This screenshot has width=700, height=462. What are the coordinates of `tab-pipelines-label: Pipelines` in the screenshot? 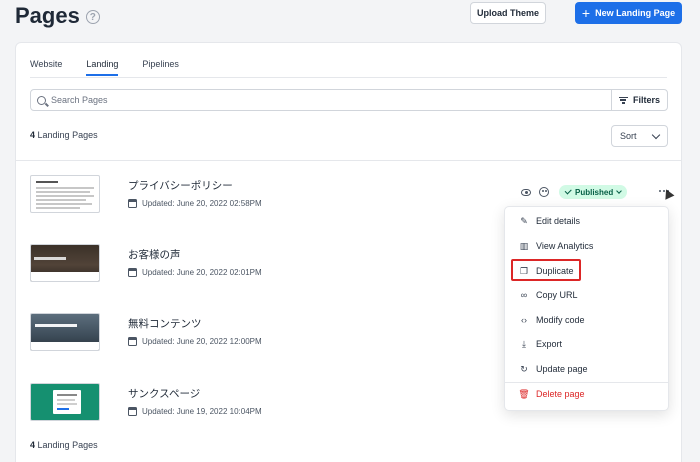 It's located at (160, 64).